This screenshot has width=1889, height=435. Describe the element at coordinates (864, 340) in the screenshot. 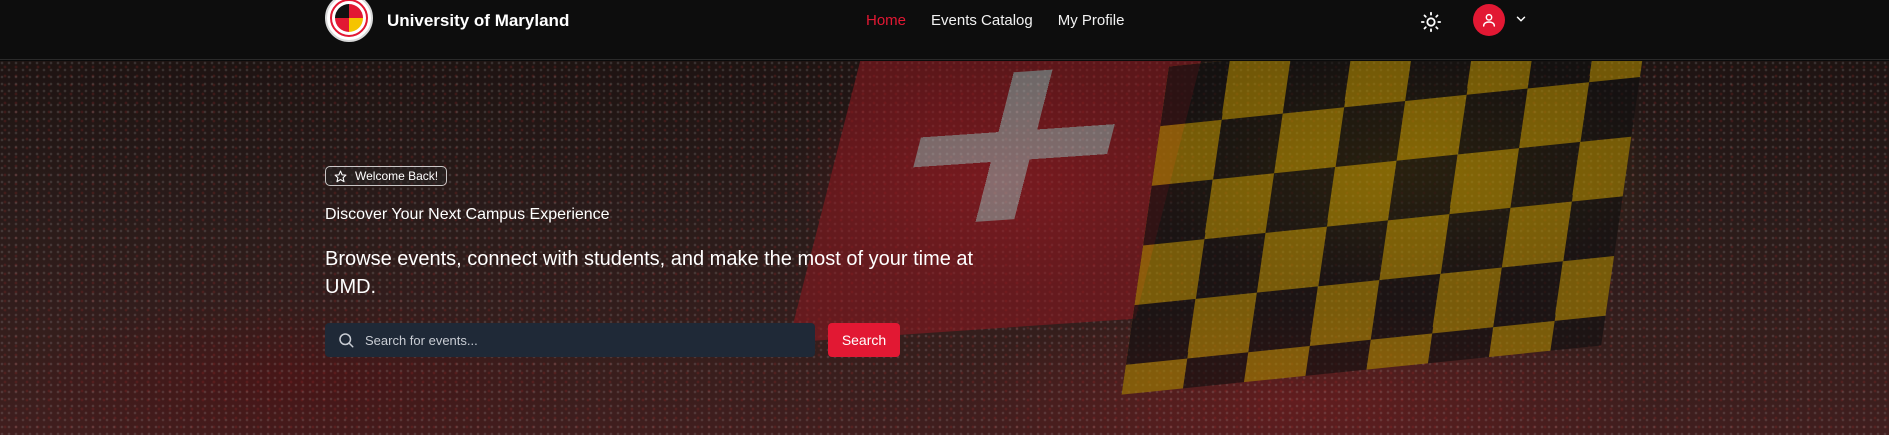

I see `search-button: Search` at that location.